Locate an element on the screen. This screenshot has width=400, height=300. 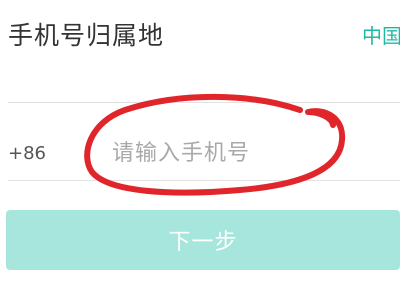
region-label: 手机号归属地 is located at coordinates (86, 35).